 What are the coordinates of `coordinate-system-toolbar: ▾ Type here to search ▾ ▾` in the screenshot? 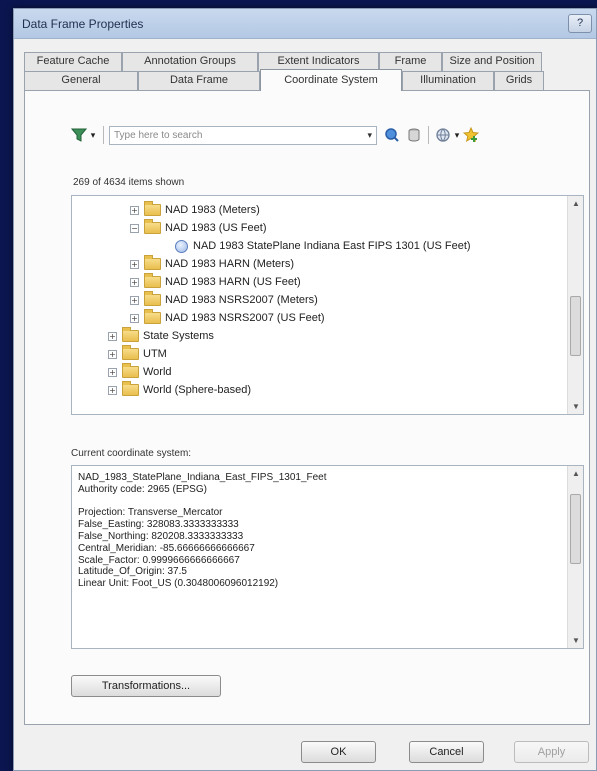 It's located at (275, 135).